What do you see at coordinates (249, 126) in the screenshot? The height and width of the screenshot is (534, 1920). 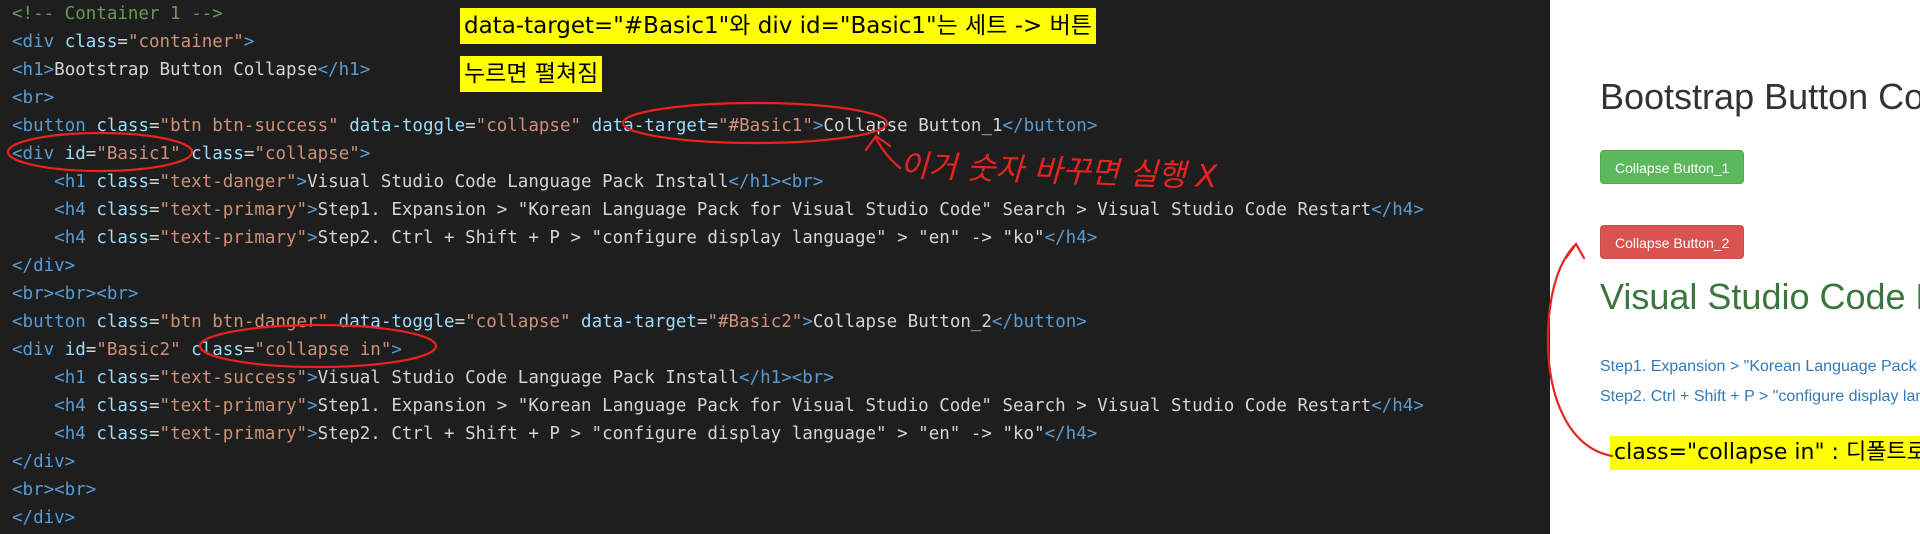 I see `code-token-str: "btn btn-success"` at bounding box center [249, 126].